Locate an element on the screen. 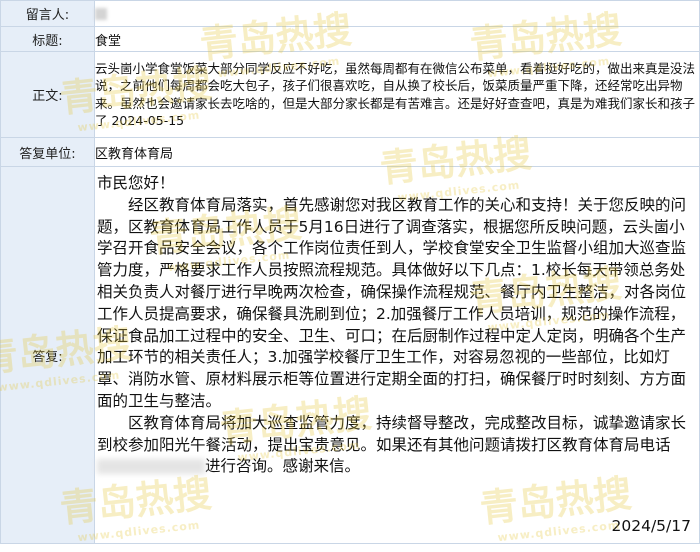  reply-paragraph-2-end: 进行咨询。感谢来信。 is located at coordinates (283, 466).